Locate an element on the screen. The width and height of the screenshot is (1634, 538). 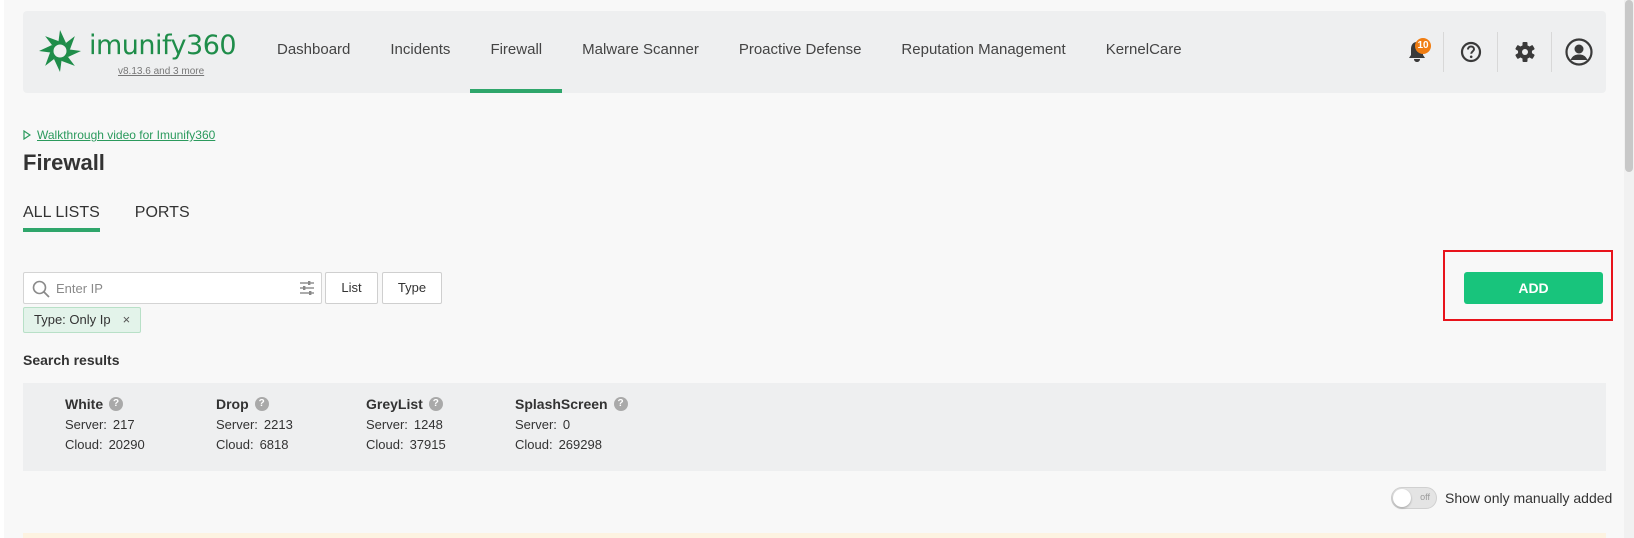
header-actions: 10 is located at coordinates (1498, 52).